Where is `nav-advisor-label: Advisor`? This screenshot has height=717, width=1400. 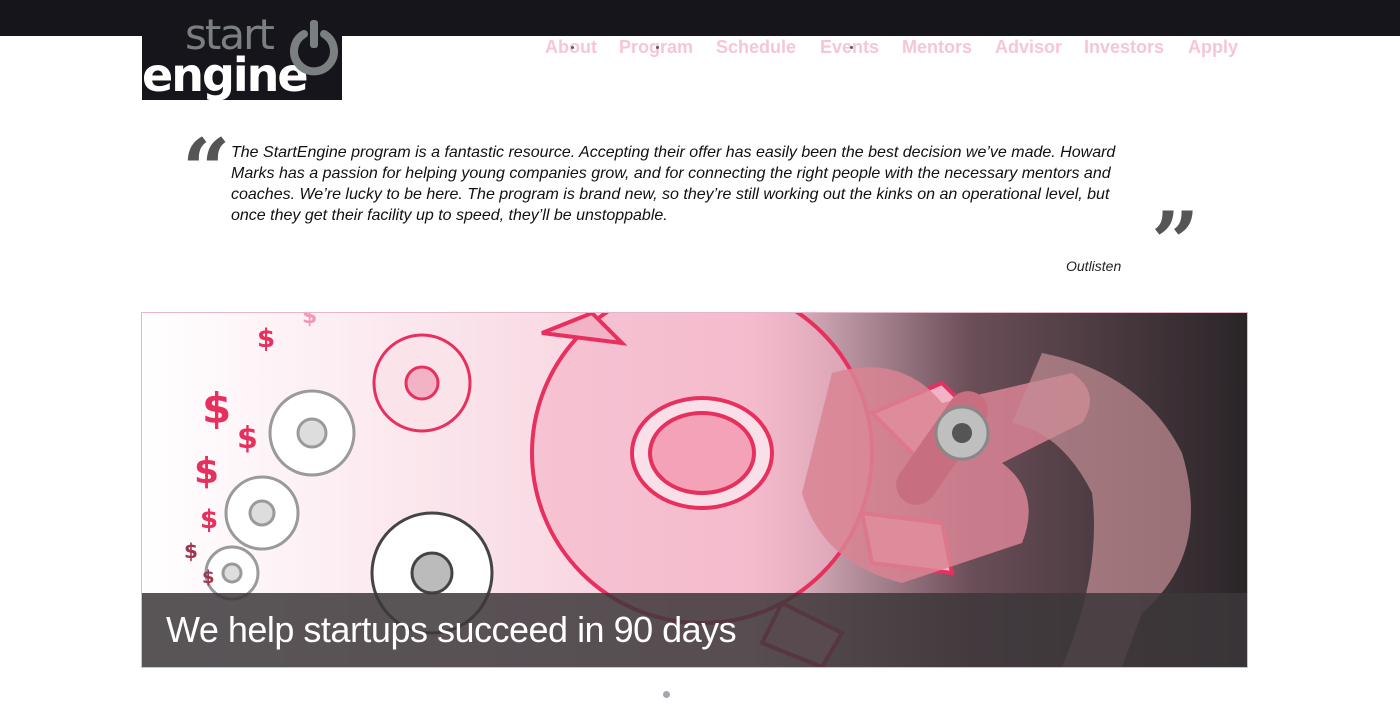 nav-advisor-label: Advisor is located at coordinates (1029, 47).